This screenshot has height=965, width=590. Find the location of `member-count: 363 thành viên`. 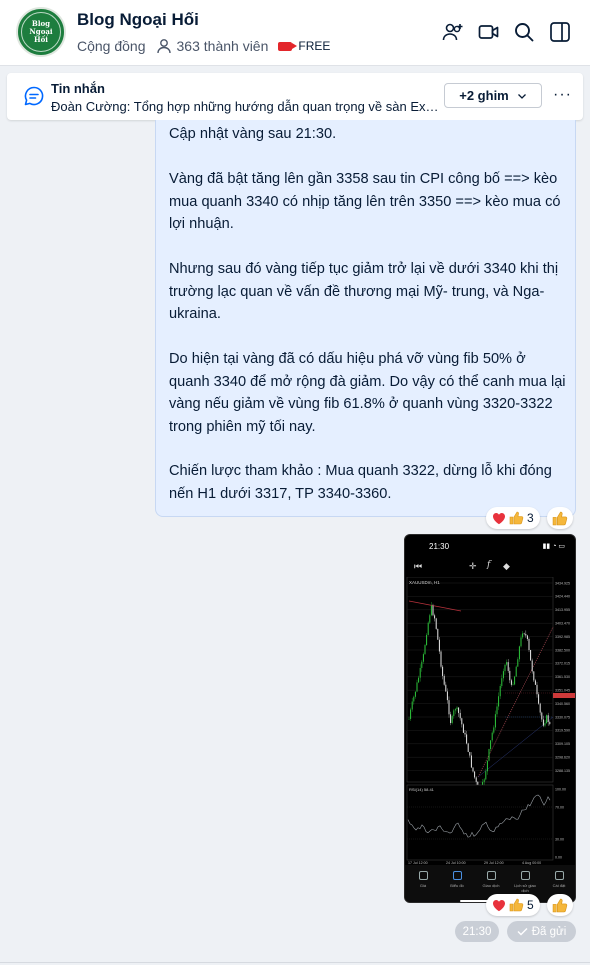

member-count: 363 thành viên is located at coordinates (223, 46).